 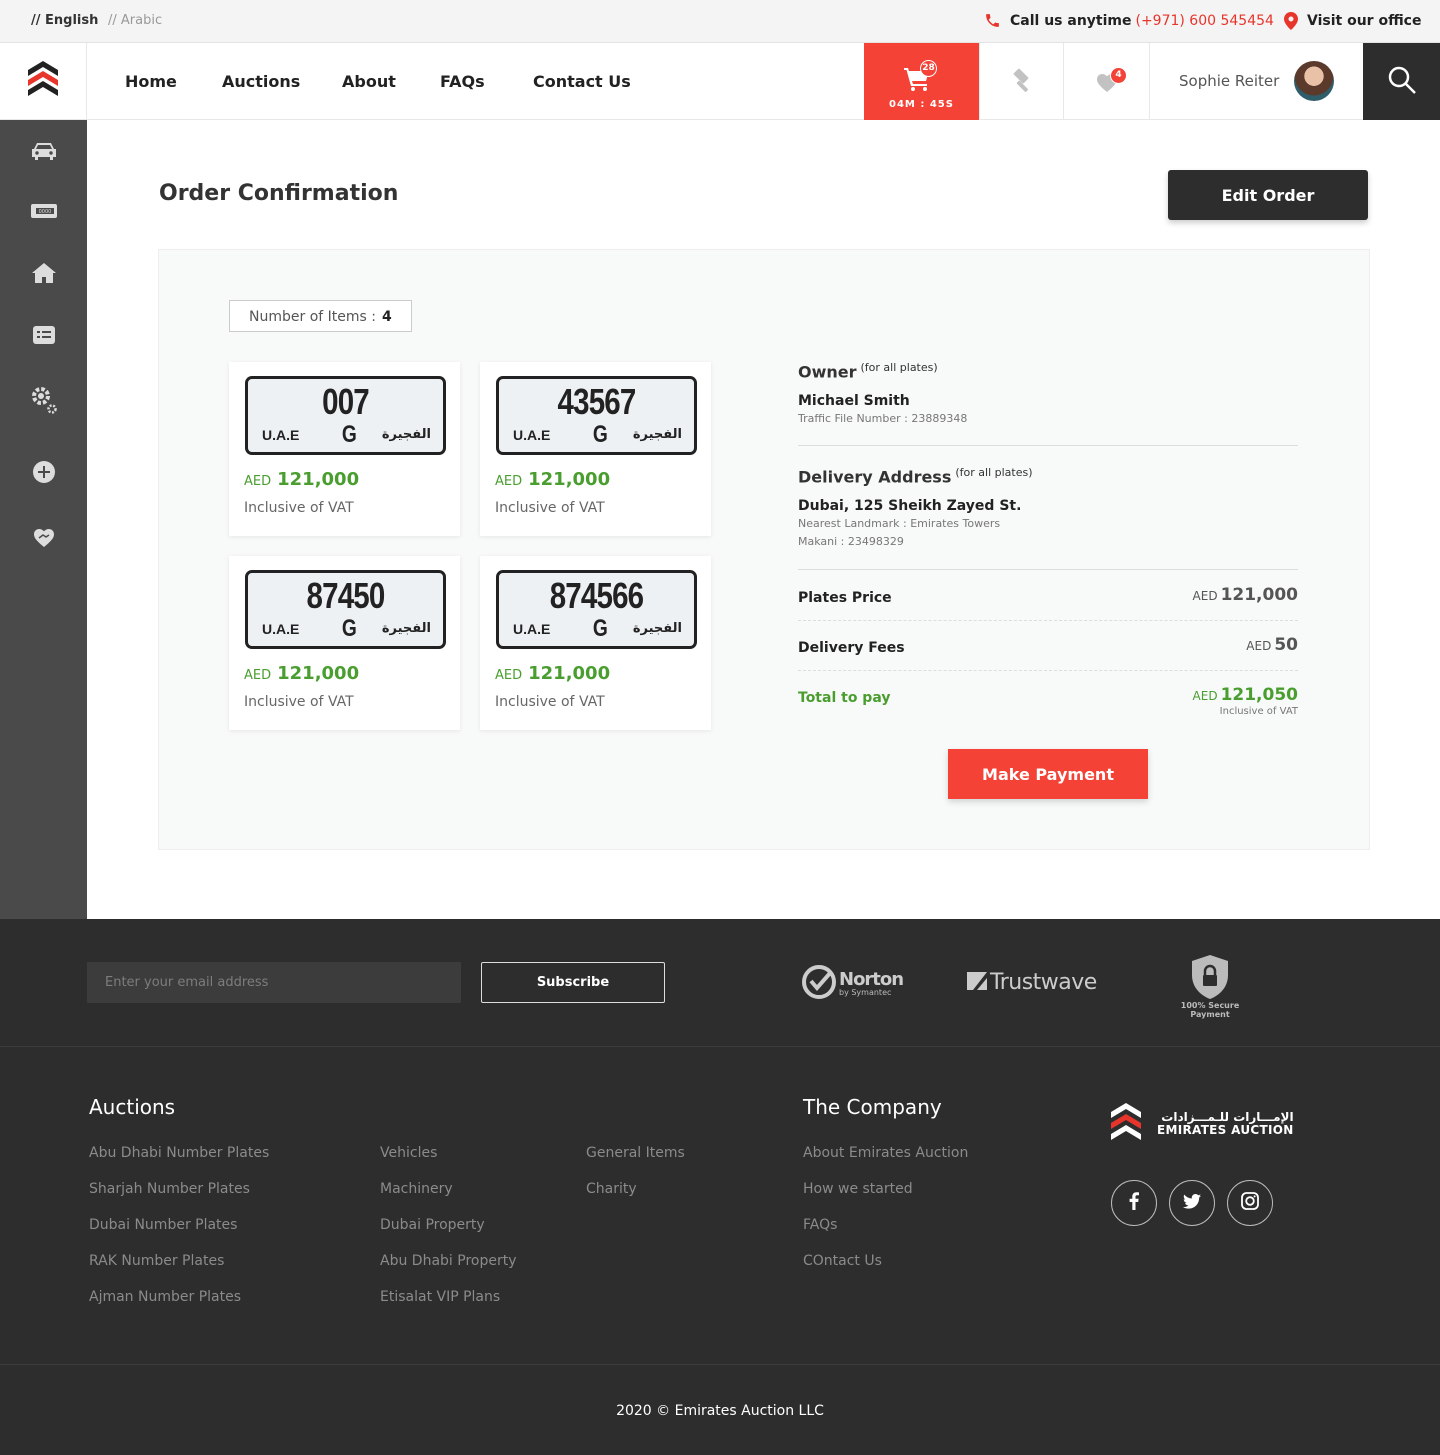 I want to click on items-count-label: Number of Items :, so click(x=312, y=317).